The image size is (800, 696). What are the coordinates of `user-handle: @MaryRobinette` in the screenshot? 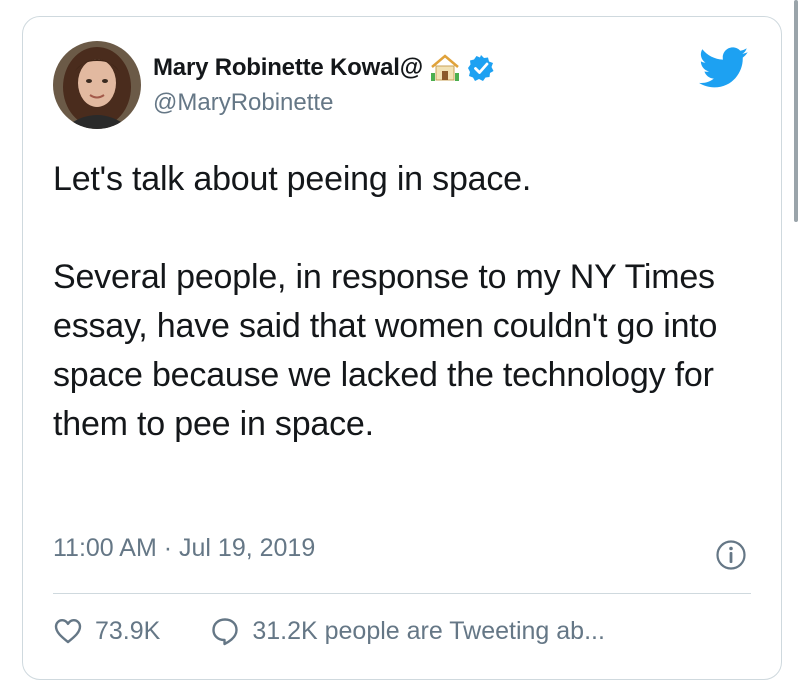 It's located at (243, 103).